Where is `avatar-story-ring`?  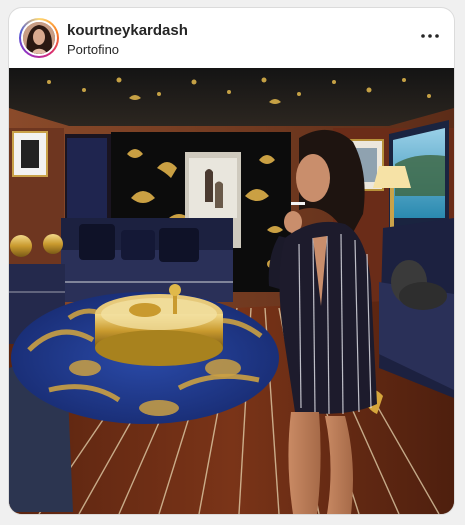
avatar-story-ring is located at coordinates (39, 38).